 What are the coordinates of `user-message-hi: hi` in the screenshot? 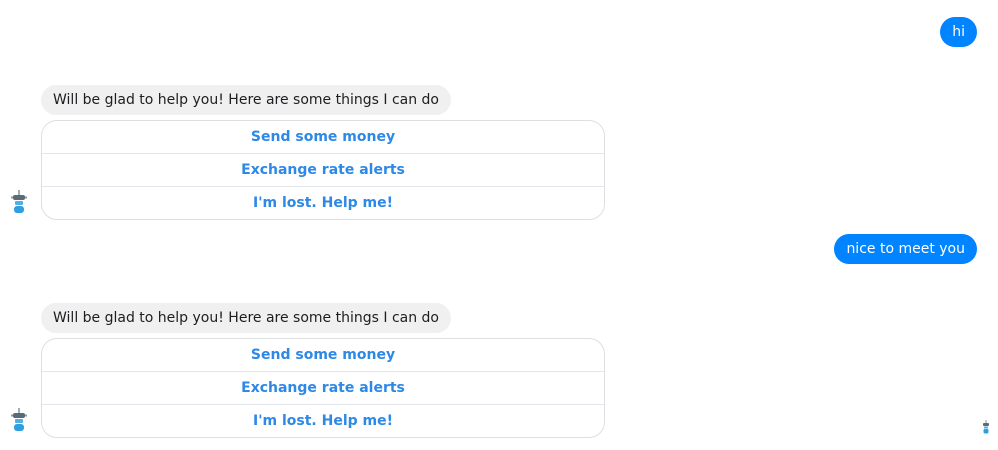 It's located at (958, 32).